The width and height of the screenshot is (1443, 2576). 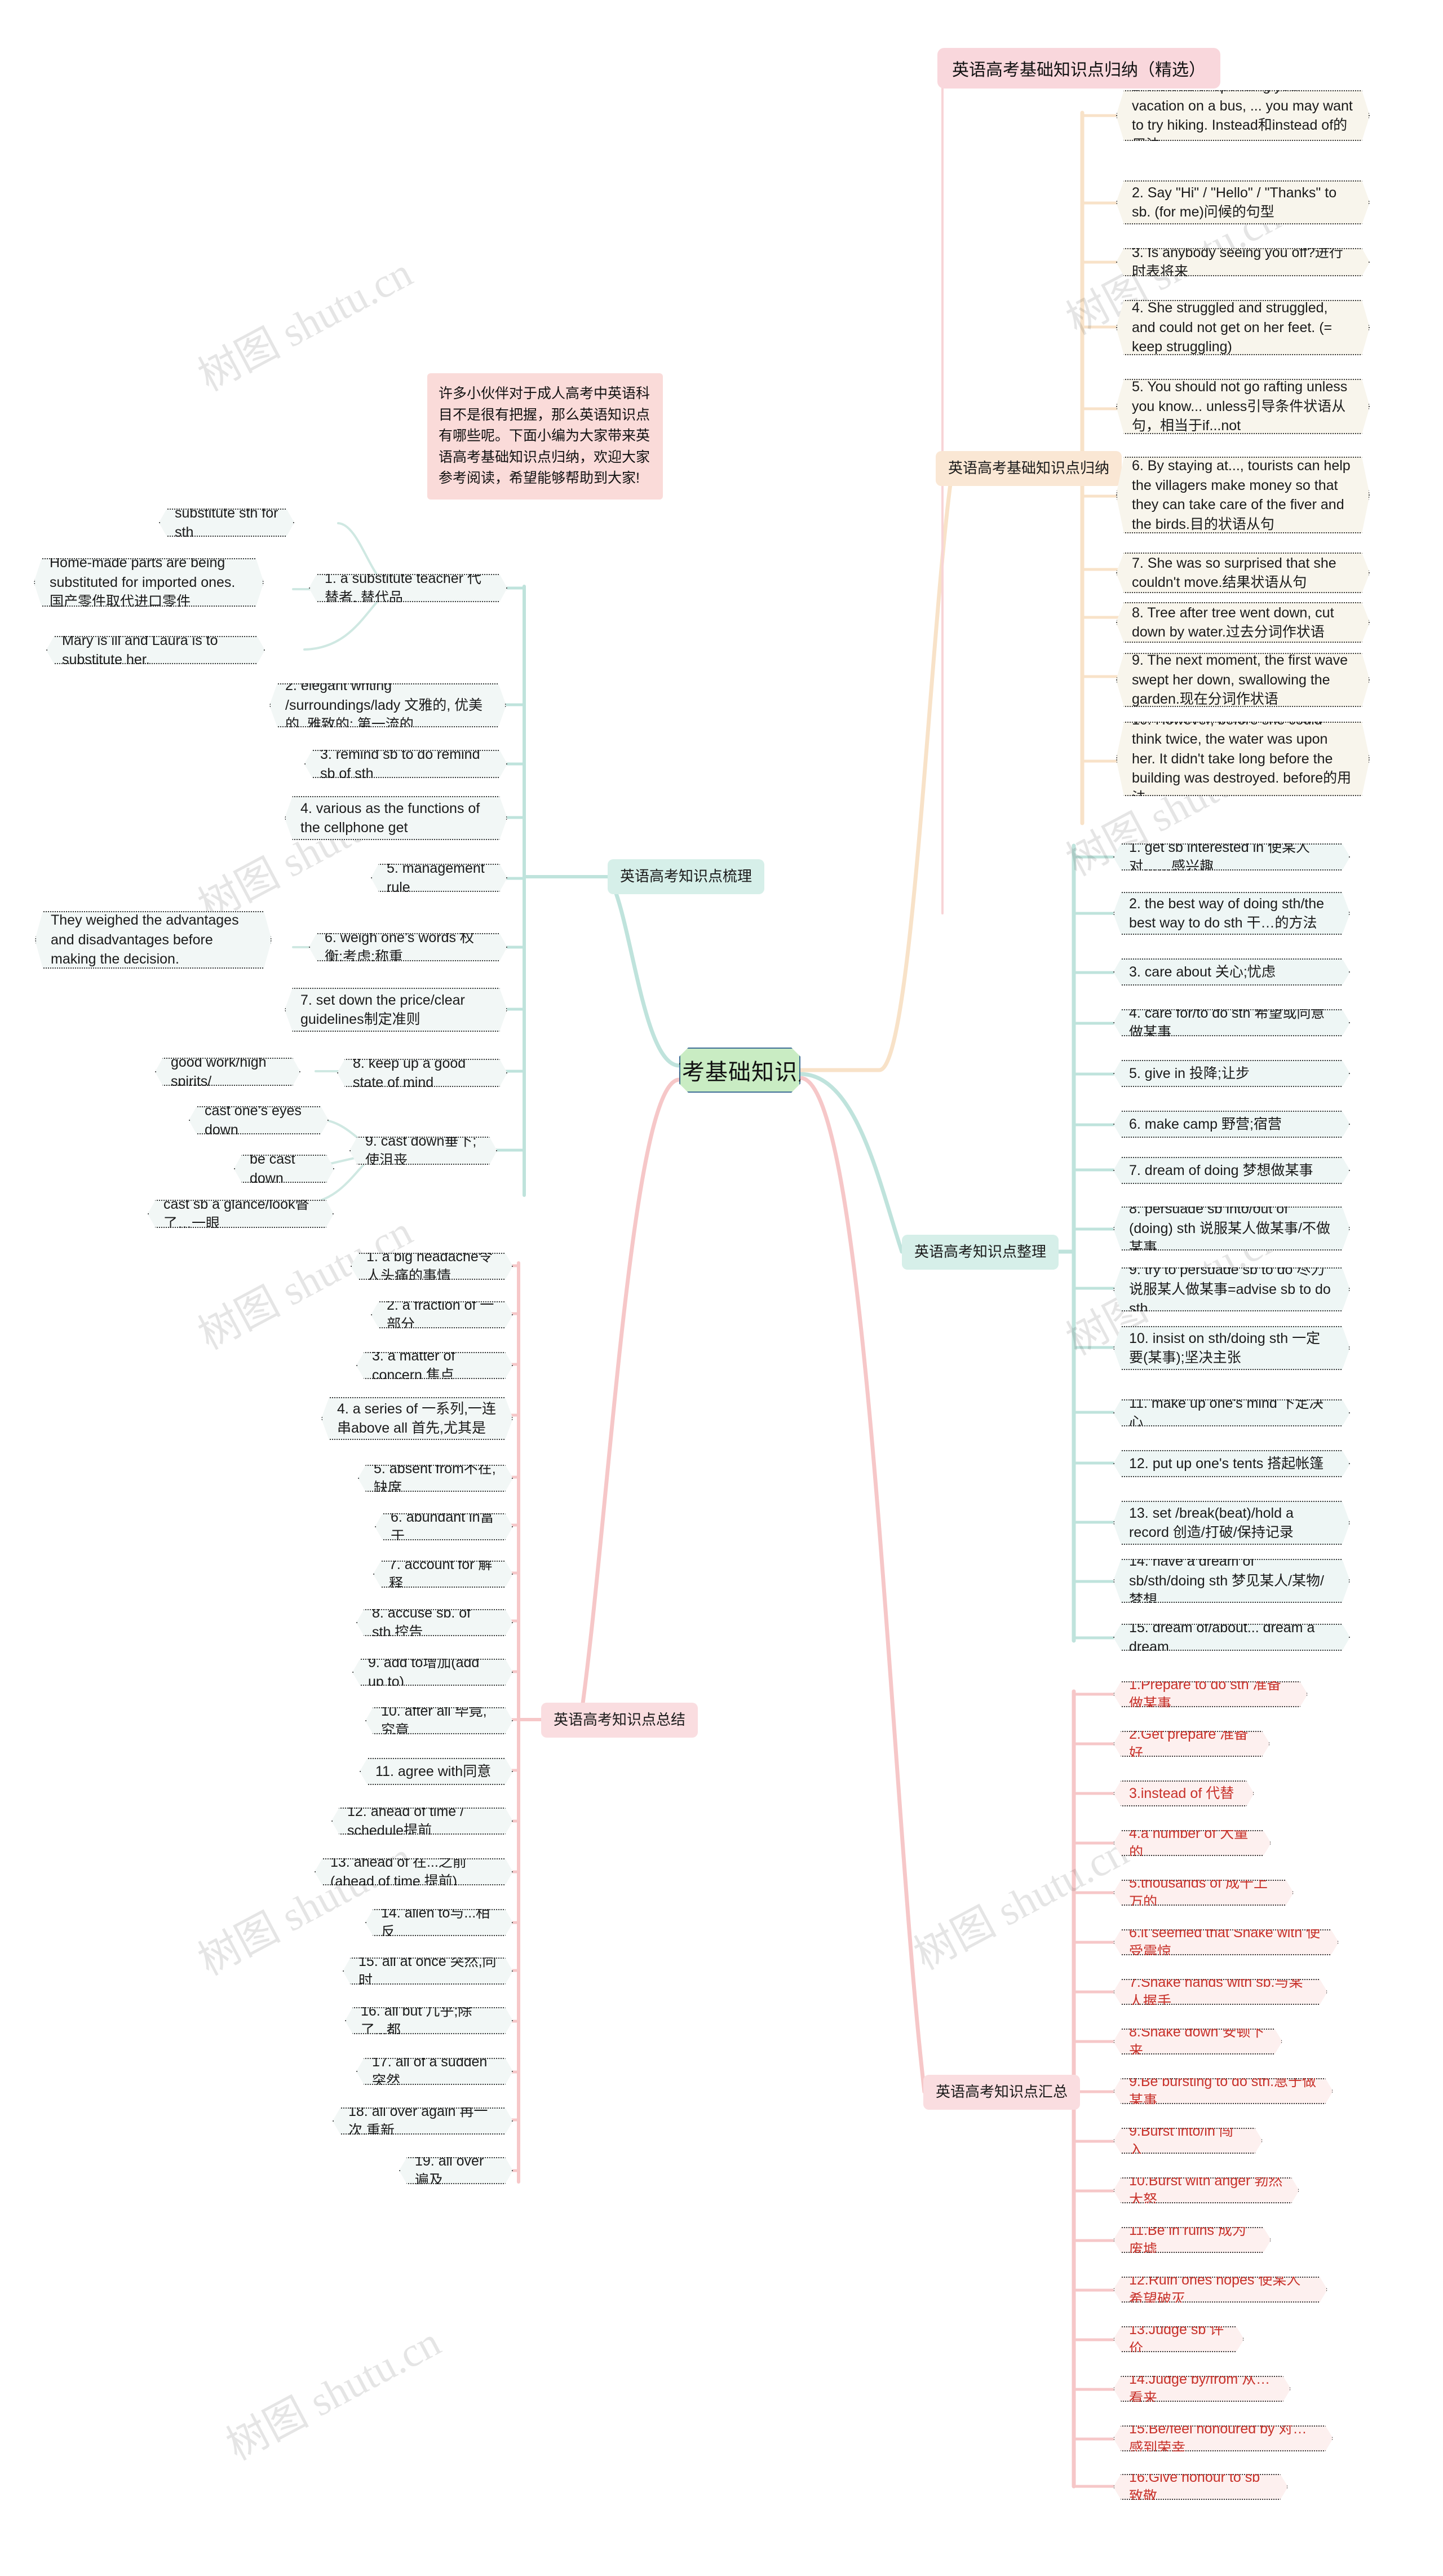 What do you see at coordinates (1231, 1463) in the screenshot?
I see `list-item: 12. put up one's tents 搭起帐篷` at bounding box center [1231, 1463].